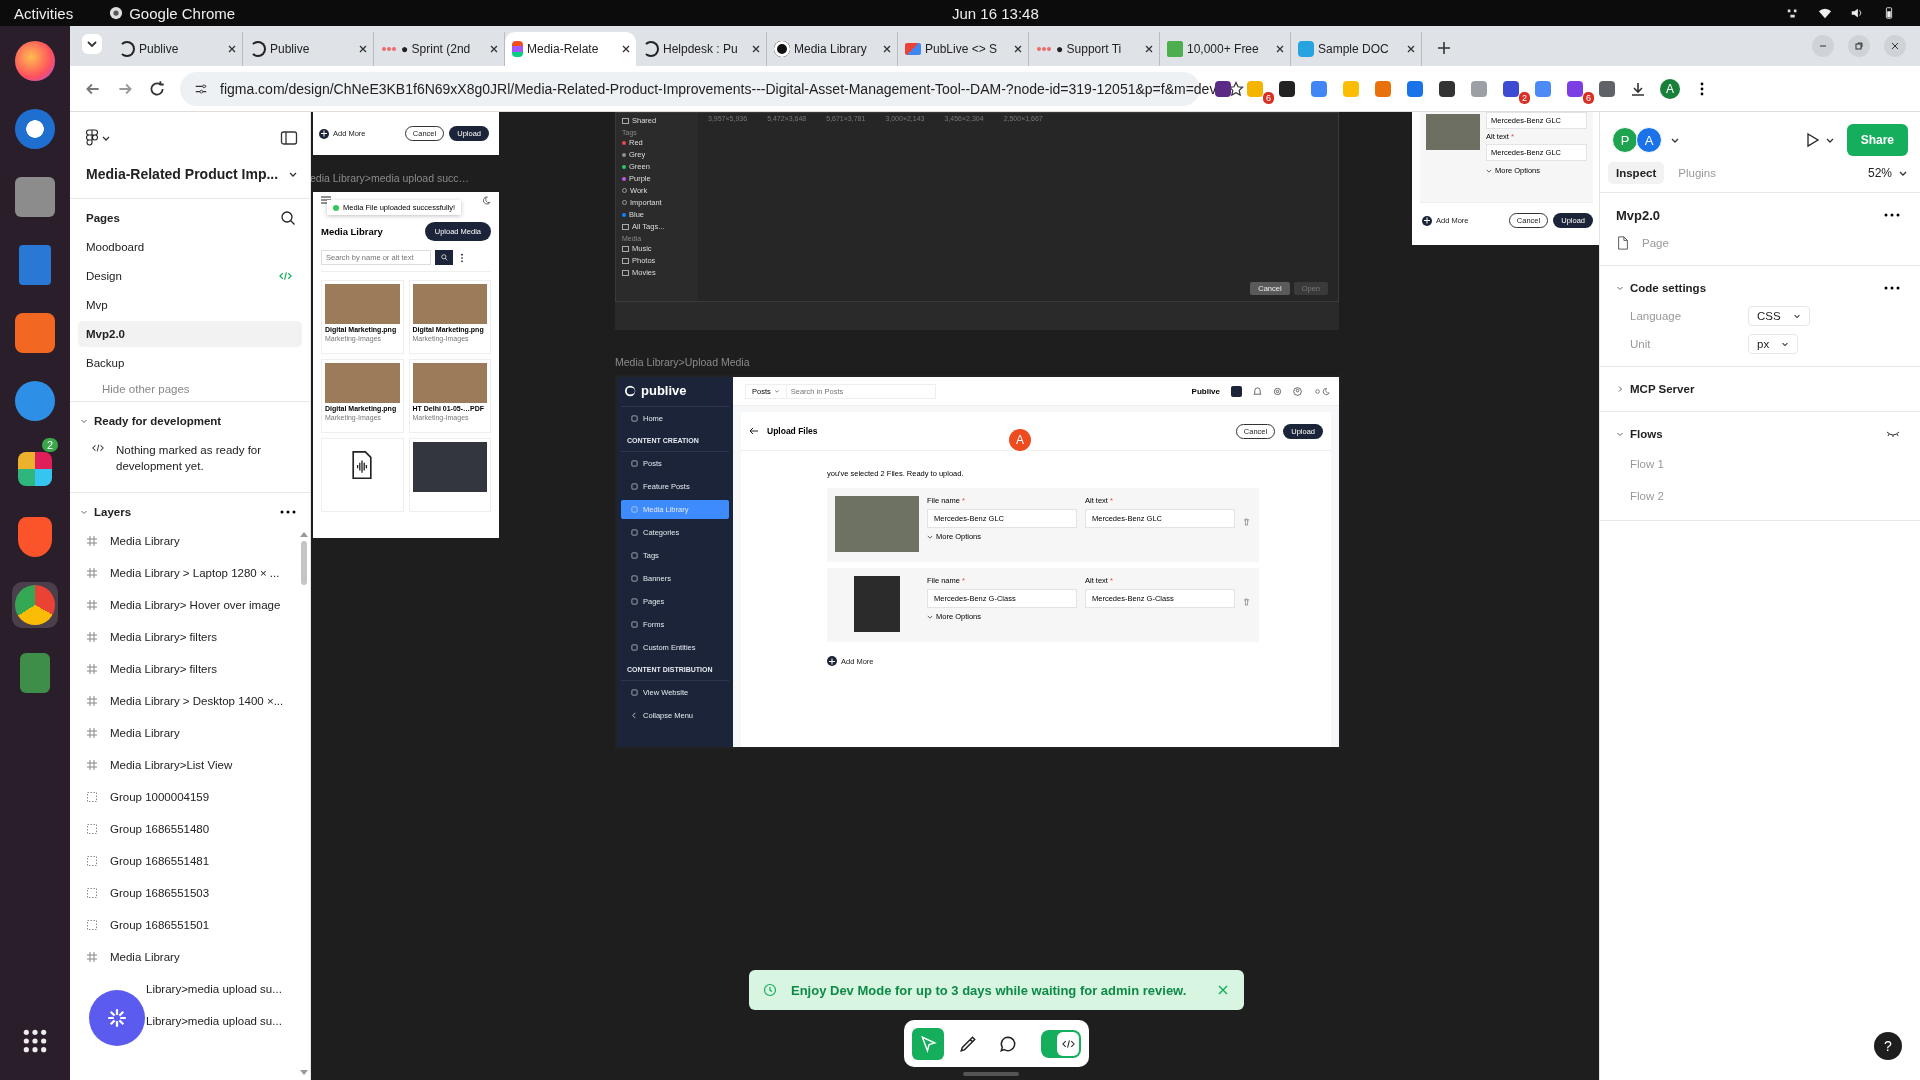  Describe the element at coordinates (1895, 46) in the screenshot. I see `close-button` at that location.